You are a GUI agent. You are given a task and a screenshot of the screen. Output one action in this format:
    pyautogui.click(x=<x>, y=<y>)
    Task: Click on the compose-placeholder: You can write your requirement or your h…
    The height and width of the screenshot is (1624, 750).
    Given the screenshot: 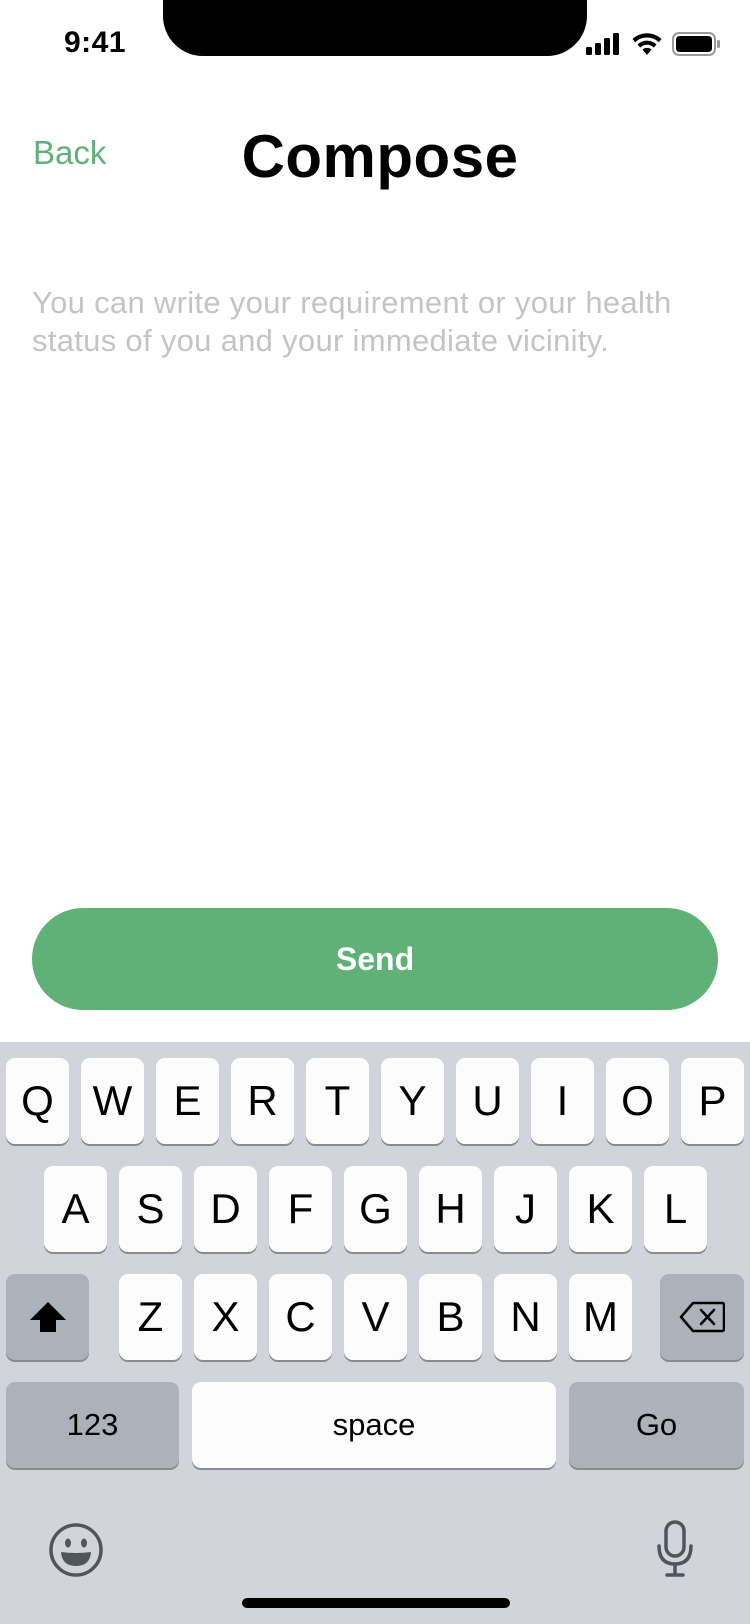 What is the action you would take?
    pyautogui.click(x=352, y=321)
    